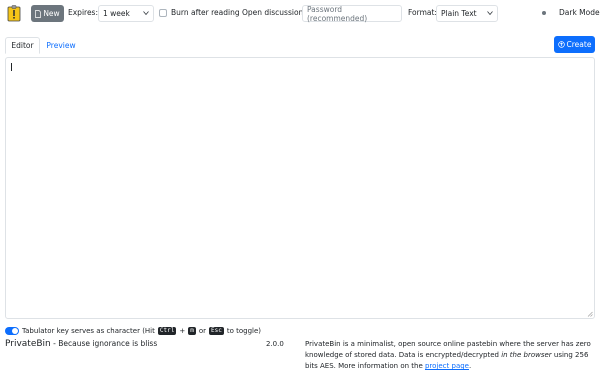  I want to click on kbd-m: m, so click(192, 331).